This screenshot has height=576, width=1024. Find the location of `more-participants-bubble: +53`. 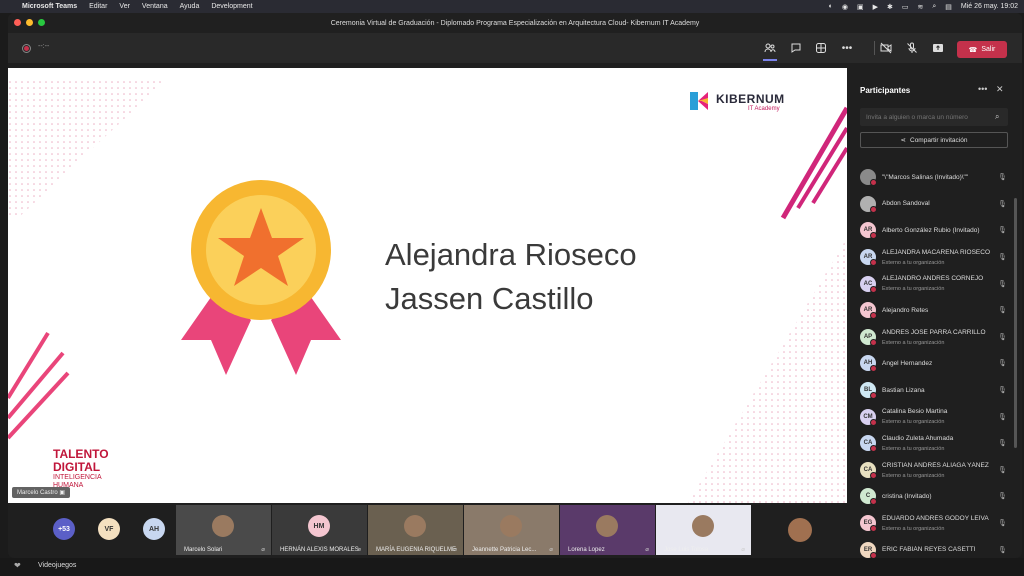

more-participants-bubble: +53 is located at coordinates (64, 529).